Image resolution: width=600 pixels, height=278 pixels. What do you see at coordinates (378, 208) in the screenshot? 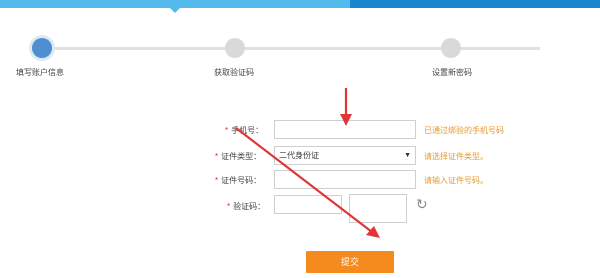
I see `captcha-image` at bounding box center [378, 208].